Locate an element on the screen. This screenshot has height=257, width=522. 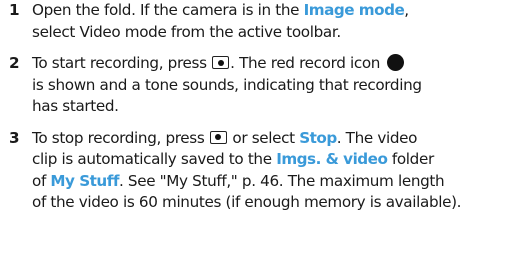
step-text: , is located at coordinates (406, 10).